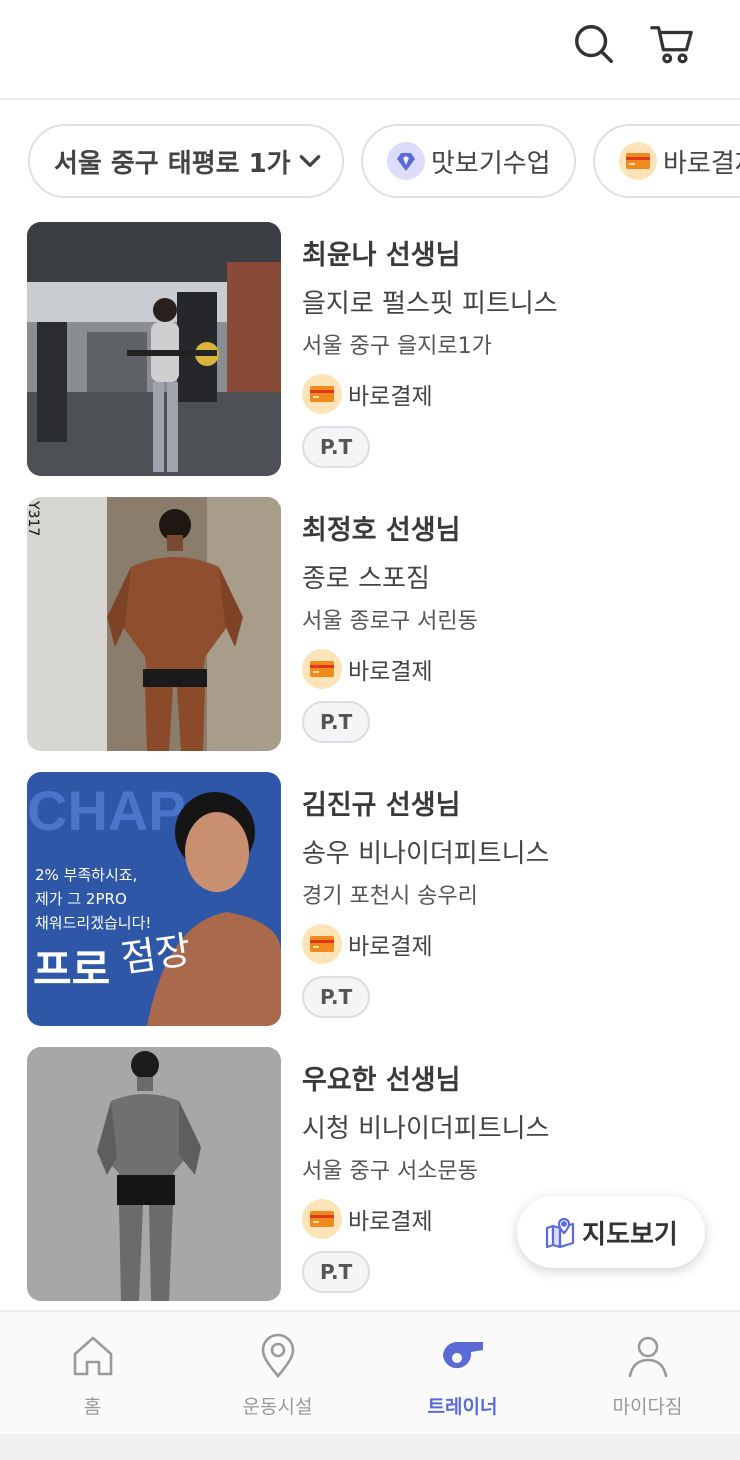  What do you see at coordinates (381, 805) in the screenshot?
I see `trainer-name: 김진규 선생님` at bounding box center [381, 805].